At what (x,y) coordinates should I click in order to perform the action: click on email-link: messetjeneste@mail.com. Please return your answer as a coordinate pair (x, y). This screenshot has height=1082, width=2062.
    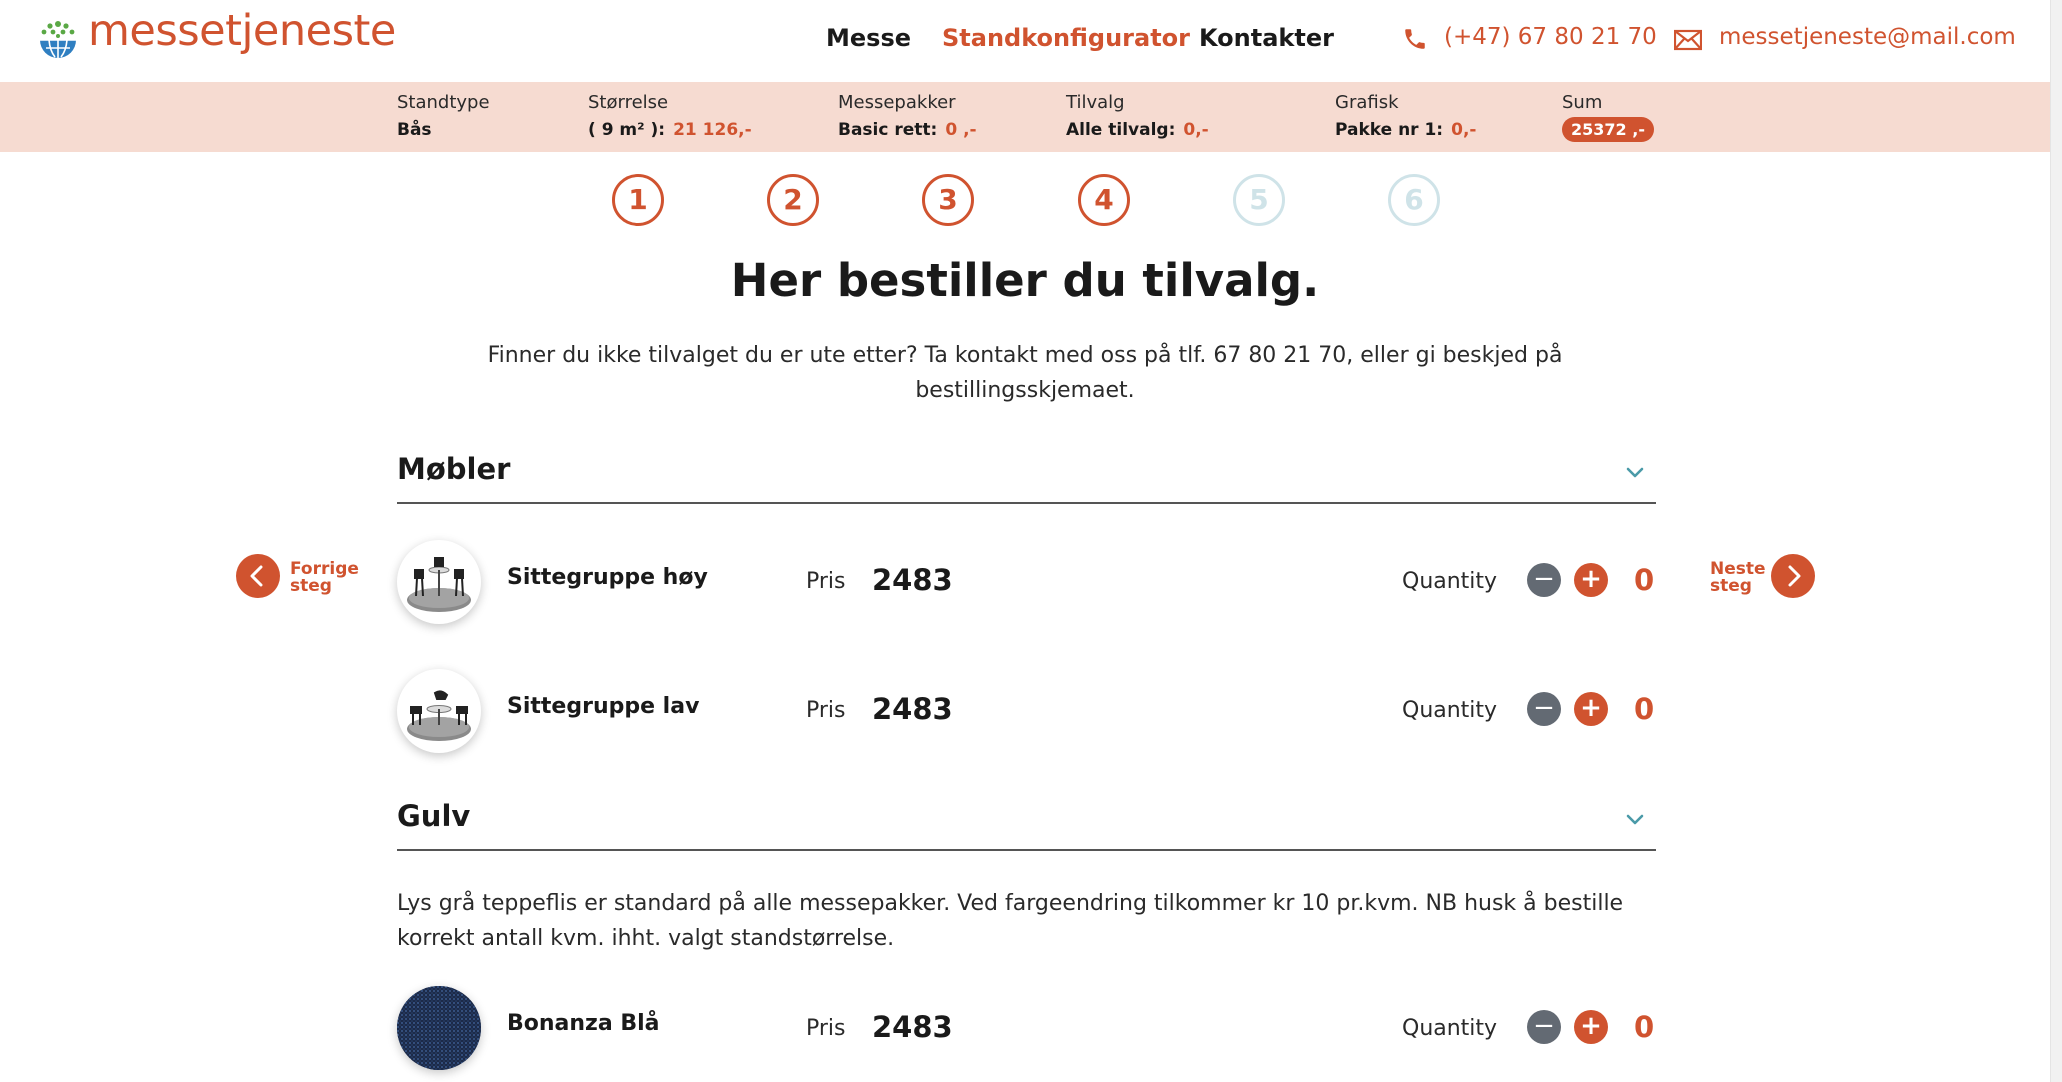
    Looking at the image, I should click on (1867, 37).